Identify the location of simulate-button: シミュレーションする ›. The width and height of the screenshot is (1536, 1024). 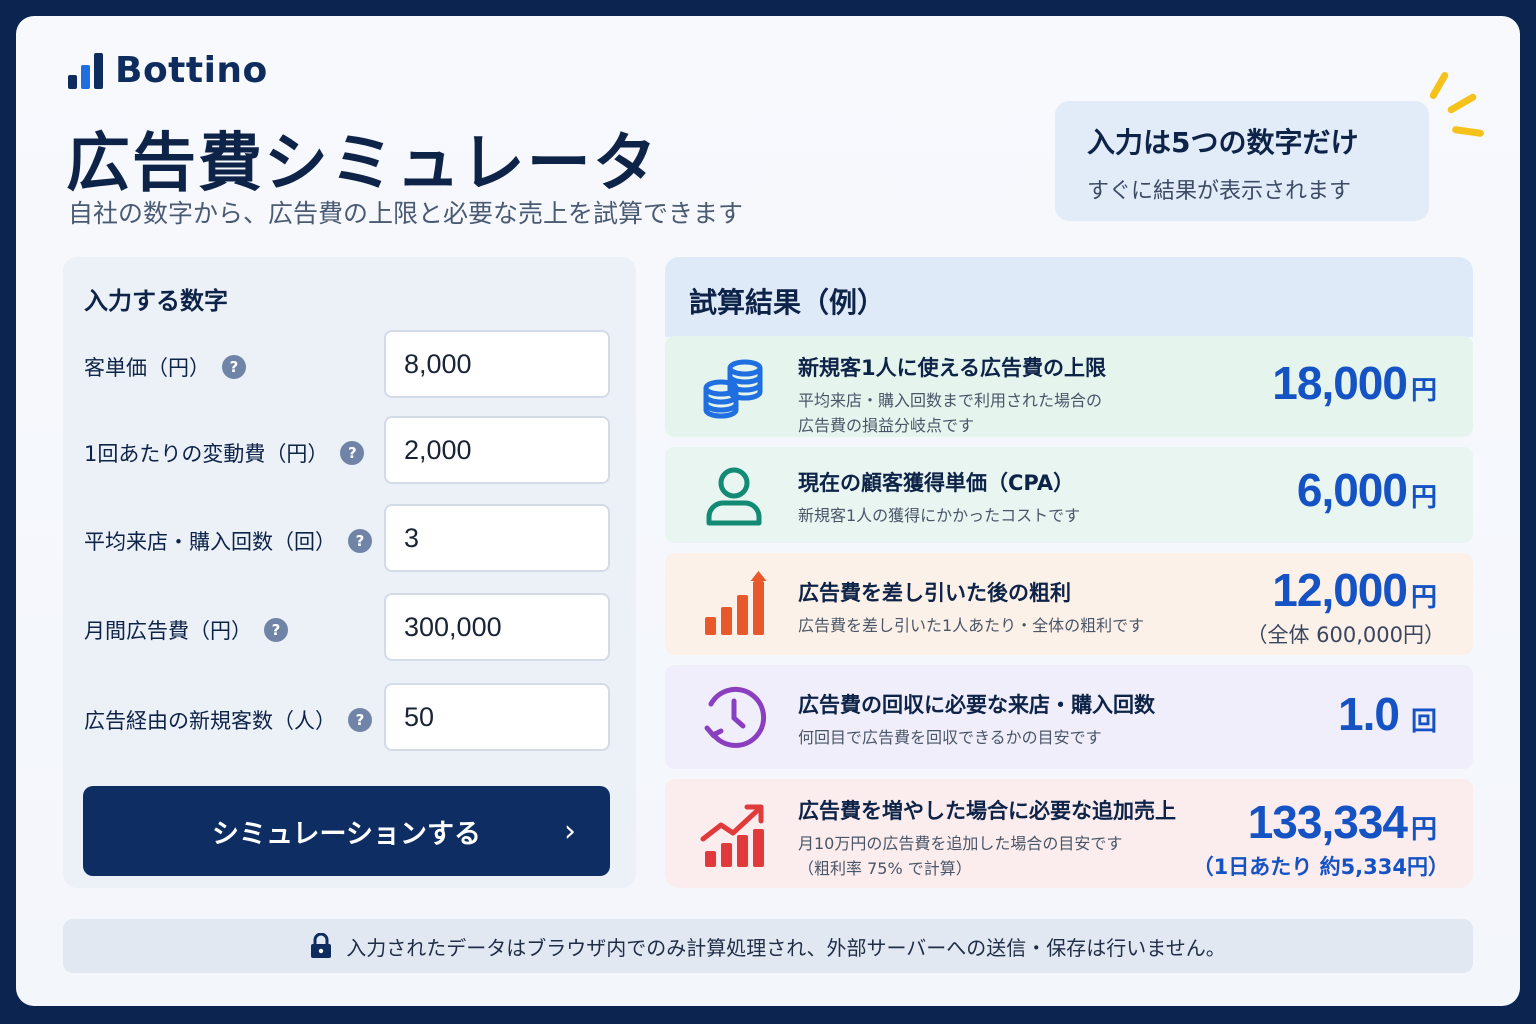
(346, 831).